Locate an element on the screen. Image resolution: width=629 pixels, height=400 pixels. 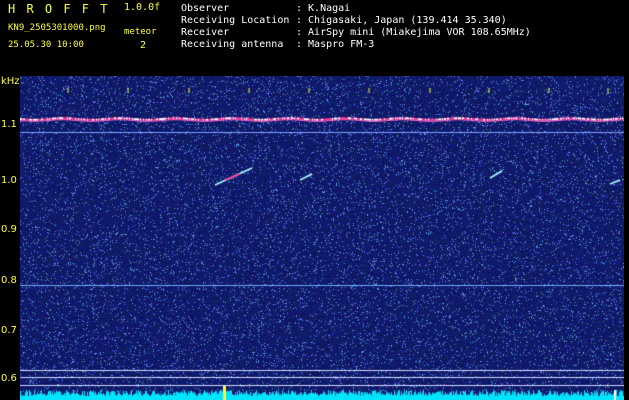
y-tick-label: 0.6 is located at coordinates (9, 378).